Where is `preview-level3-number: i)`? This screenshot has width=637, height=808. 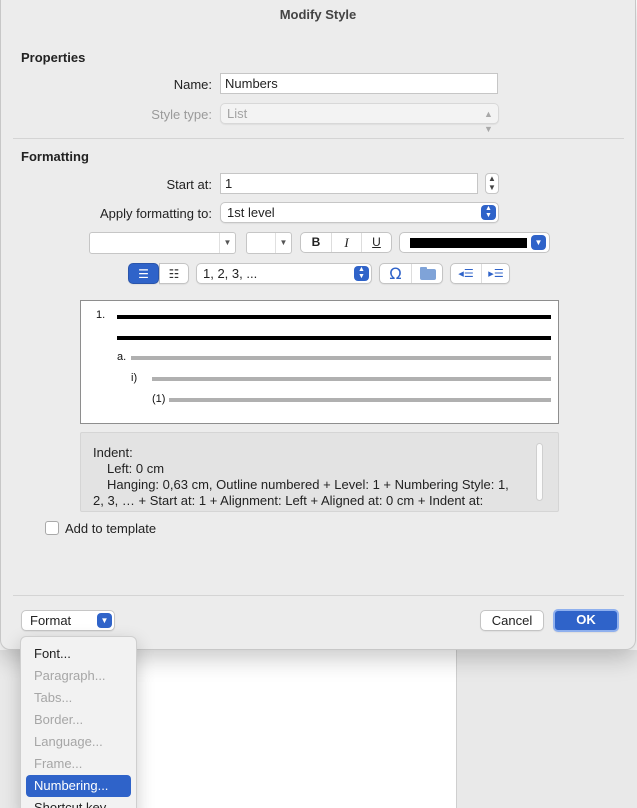
preview-level3-number: i) is located at coordinates (134, 378).